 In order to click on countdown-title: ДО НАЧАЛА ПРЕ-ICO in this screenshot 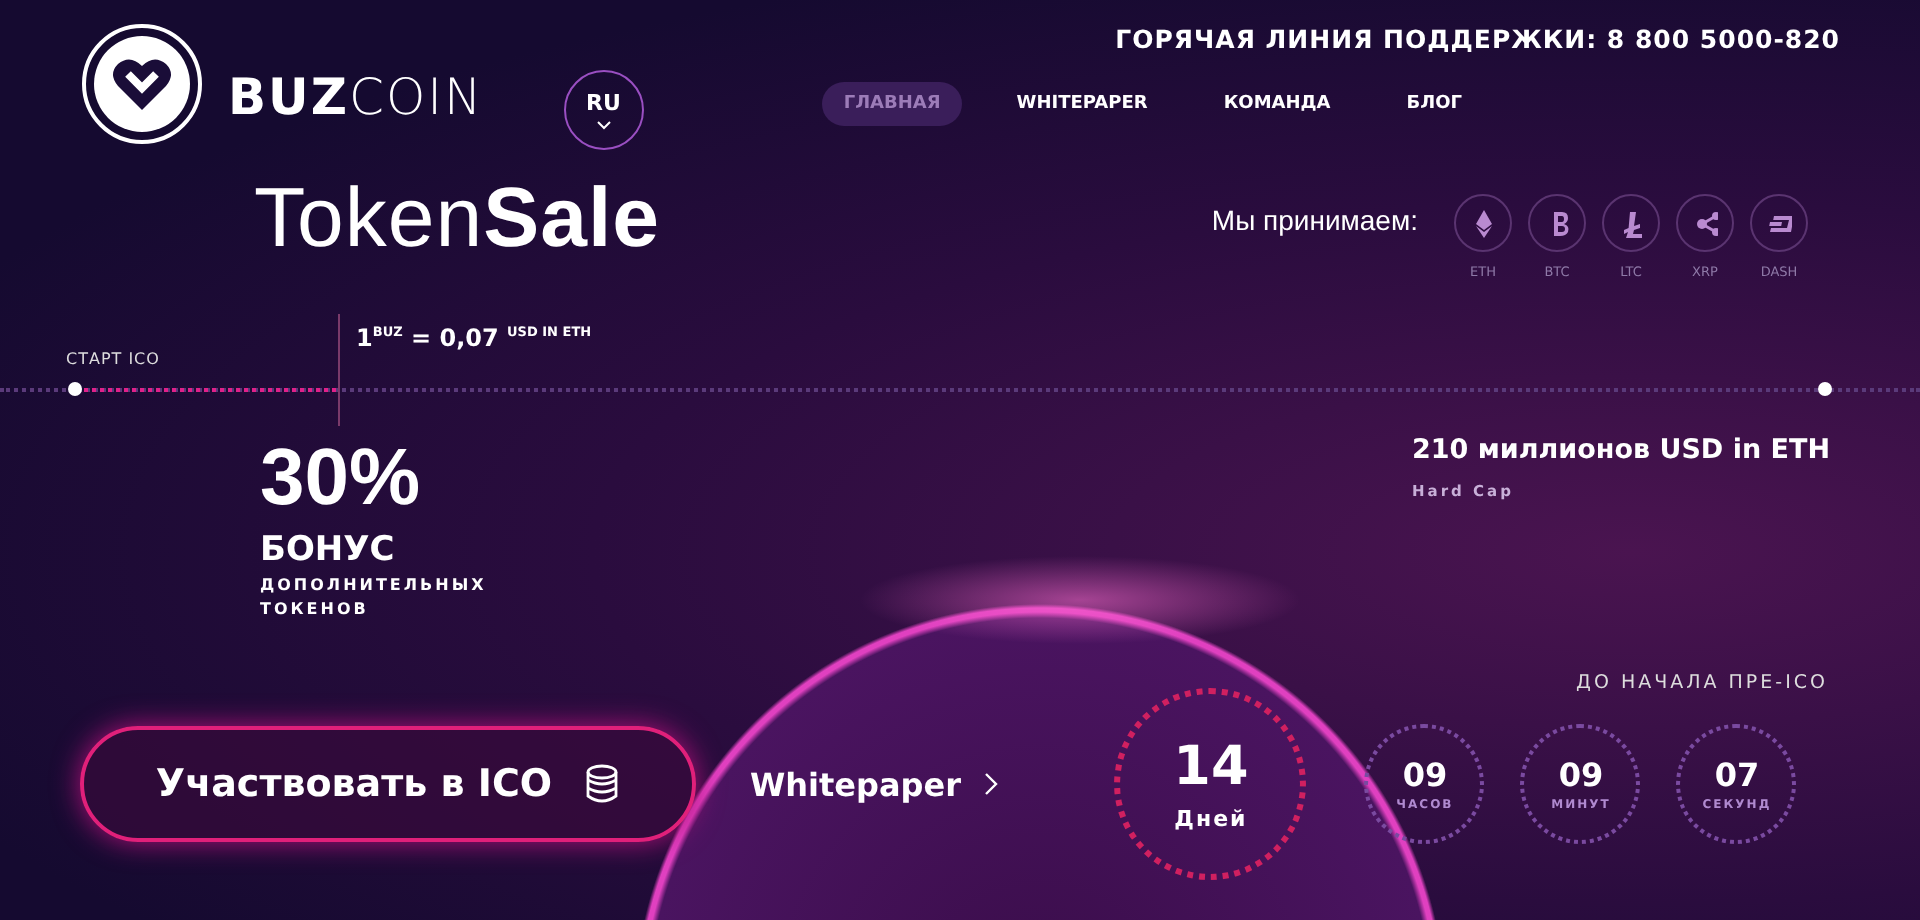, I will do `click(1702, 683)`.